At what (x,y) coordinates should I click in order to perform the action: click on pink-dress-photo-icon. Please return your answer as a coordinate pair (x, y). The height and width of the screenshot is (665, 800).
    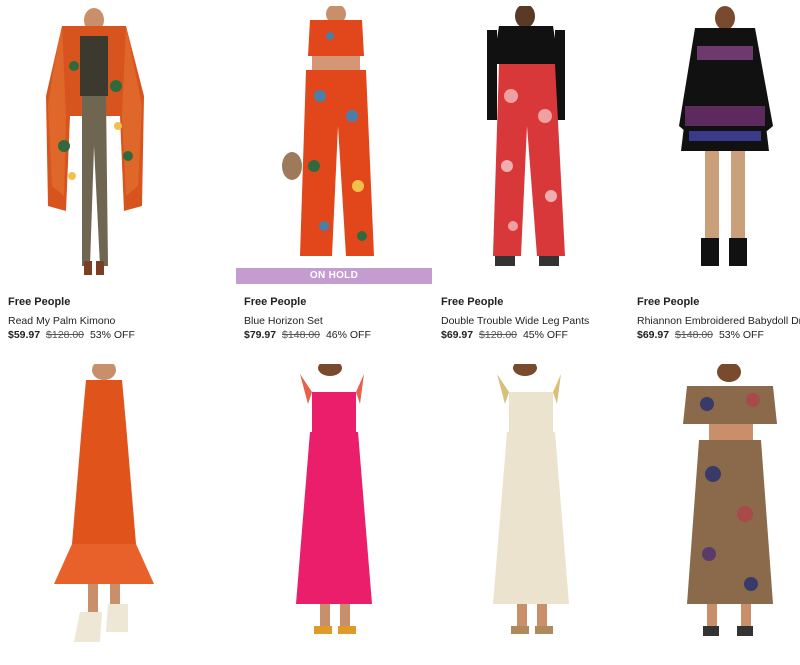
    Looking at the image, I should click on (334, 509).